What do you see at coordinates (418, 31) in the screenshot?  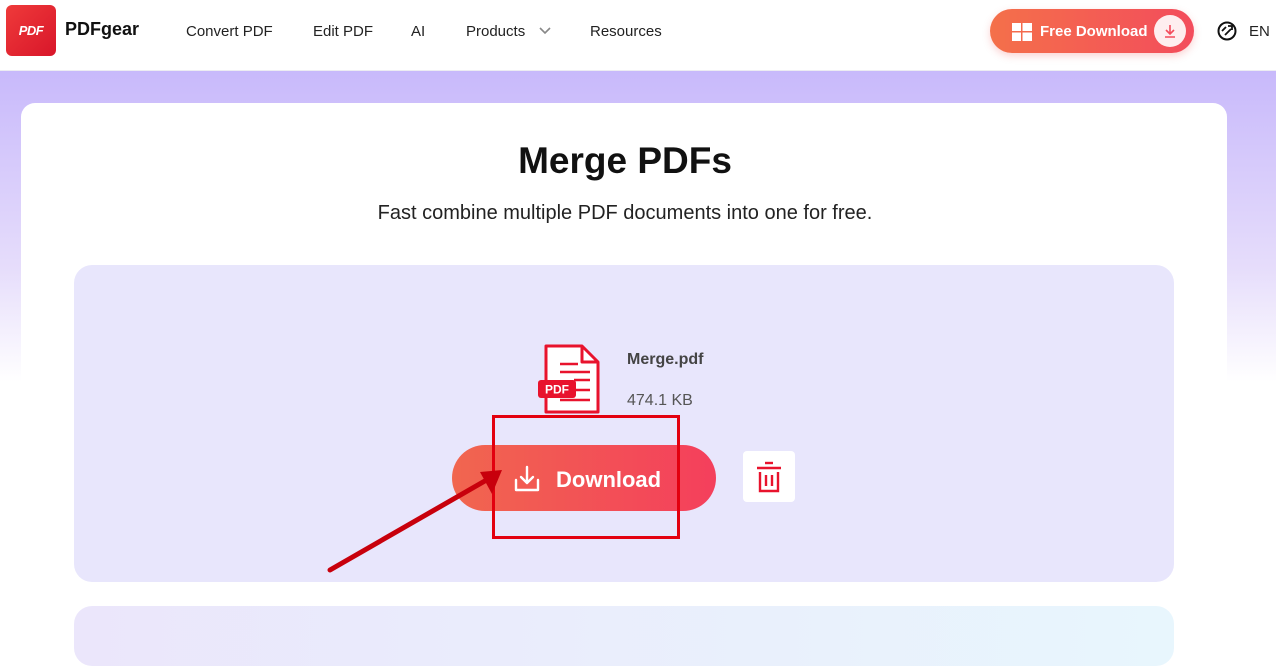 I see `nav-ai: AI` at bounding box center [418, 31].